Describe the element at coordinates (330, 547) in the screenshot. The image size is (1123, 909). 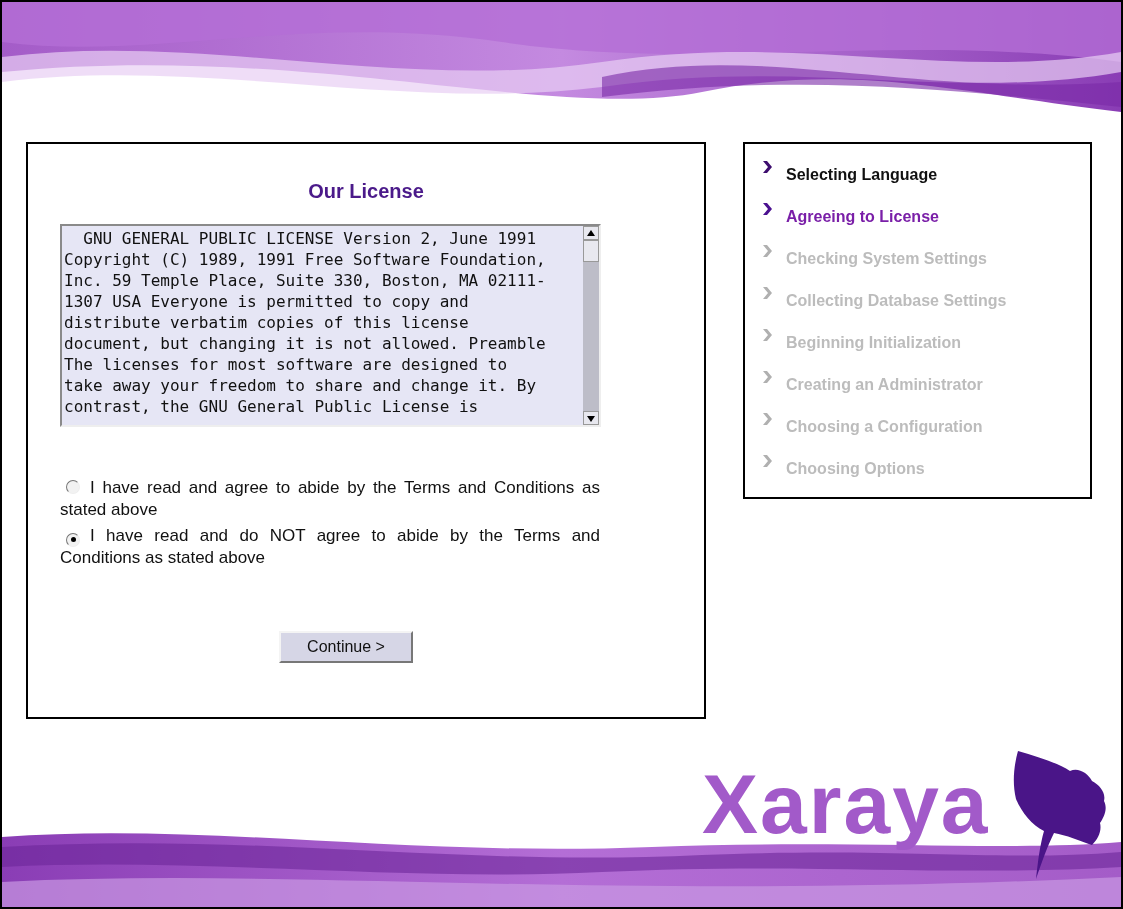
I see `agreement-option: I have read and do NOT agree to abide by the Terms and Conditions as stated above` at that location.